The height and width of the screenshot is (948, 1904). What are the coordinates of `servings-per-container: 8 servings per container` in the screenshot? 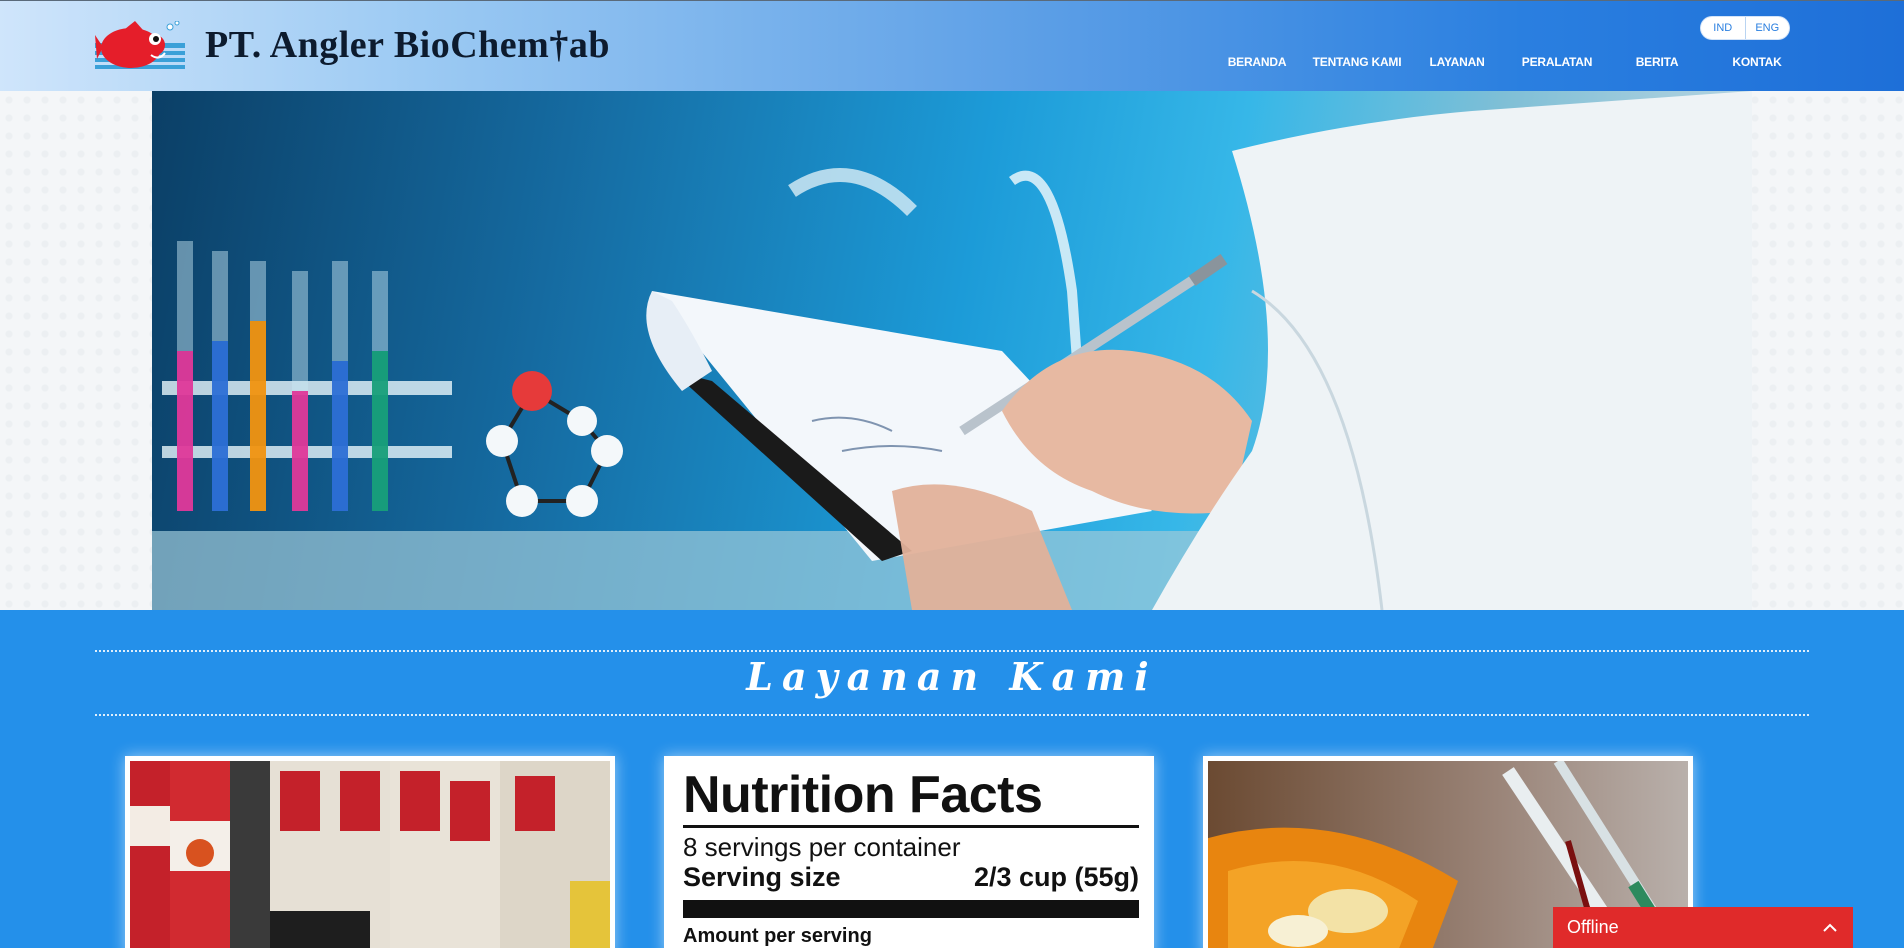 It's located at (822, 847).